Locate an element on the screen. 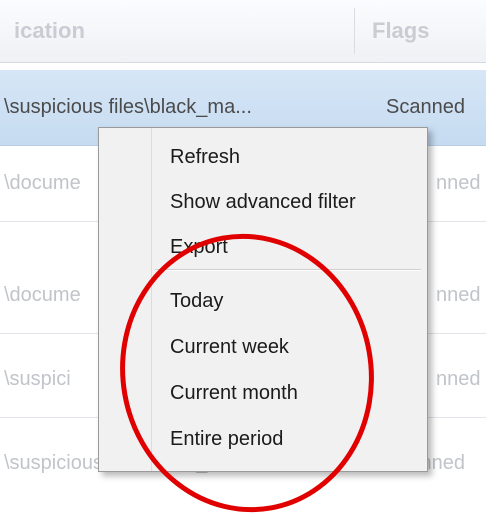 The image size is (486, 521). menu-item-today: Today is located at coordinates (196, 301).